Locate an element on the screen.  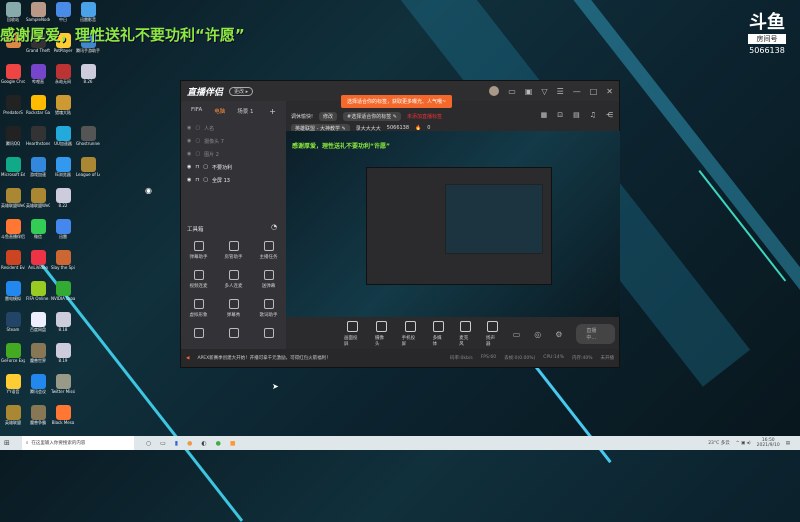
control-button: 画面投屏 is located at coordinates (352, 334).